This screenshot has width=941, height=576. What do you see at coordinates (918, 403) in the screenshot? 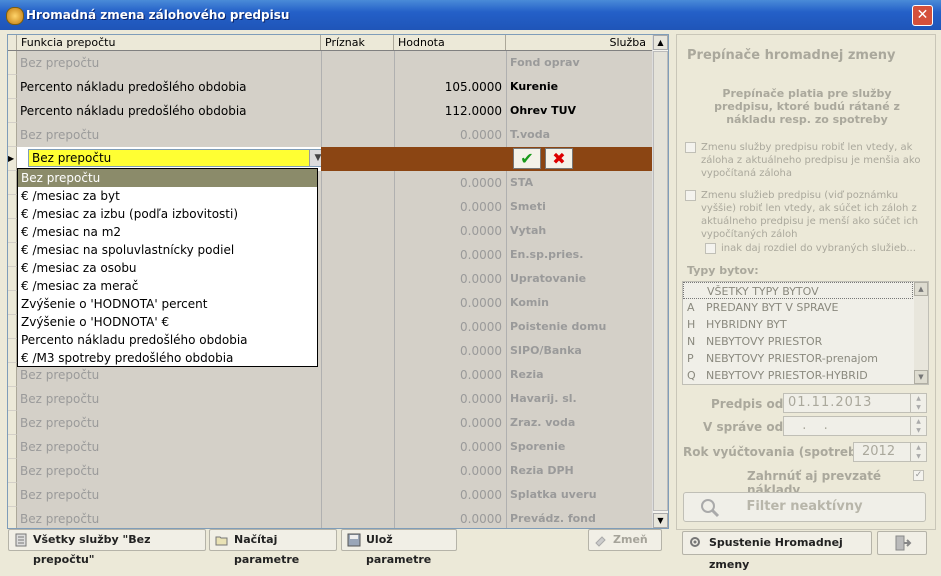
I see `predpis-od-spinner: ▲ ▼` at bounding box center [918, 403].